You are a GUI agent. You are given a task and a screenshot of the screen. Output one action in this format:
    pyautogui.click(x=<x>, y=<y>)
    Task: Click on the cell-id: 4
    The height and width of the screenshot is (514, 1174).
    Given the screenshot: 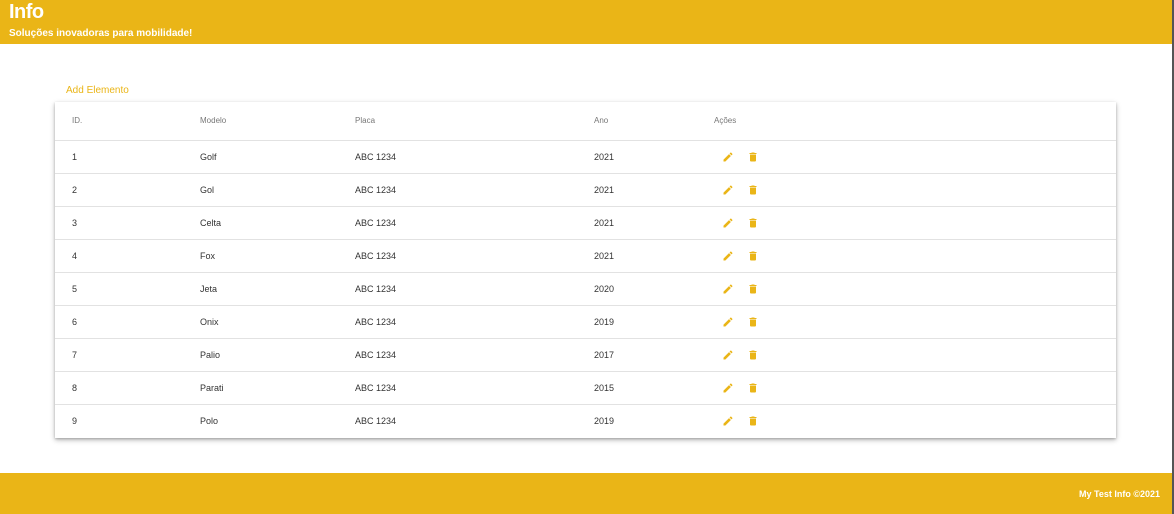 What is the action you would take?
    pyautogui.click(x=75, y=255)
    